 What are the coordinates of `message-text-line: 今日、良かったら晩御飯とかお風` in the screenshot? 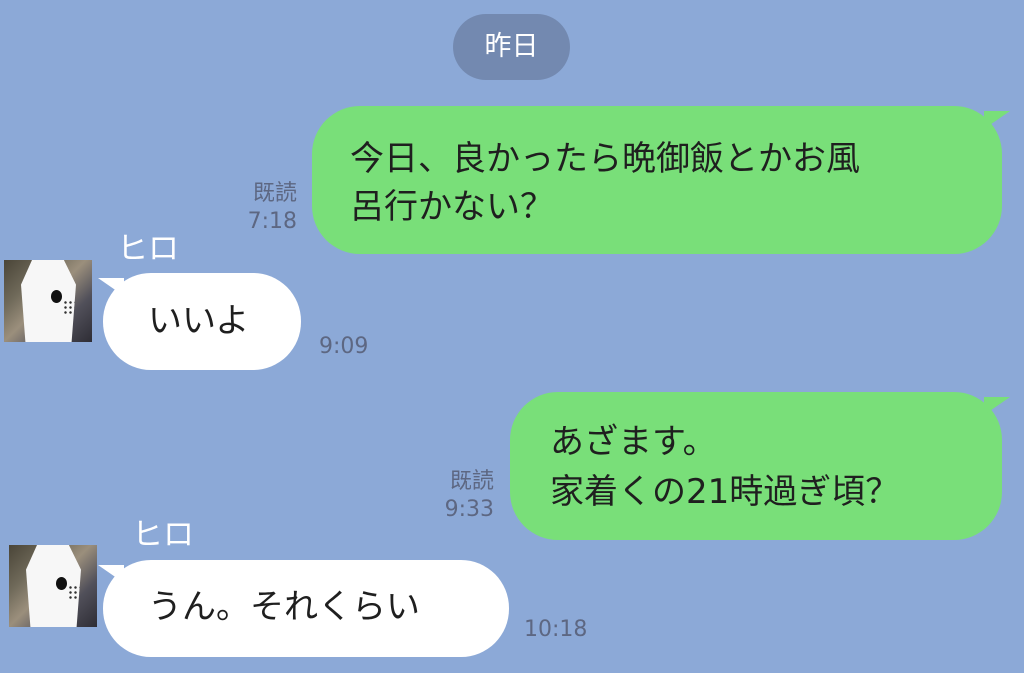 It's located at (605, 159).